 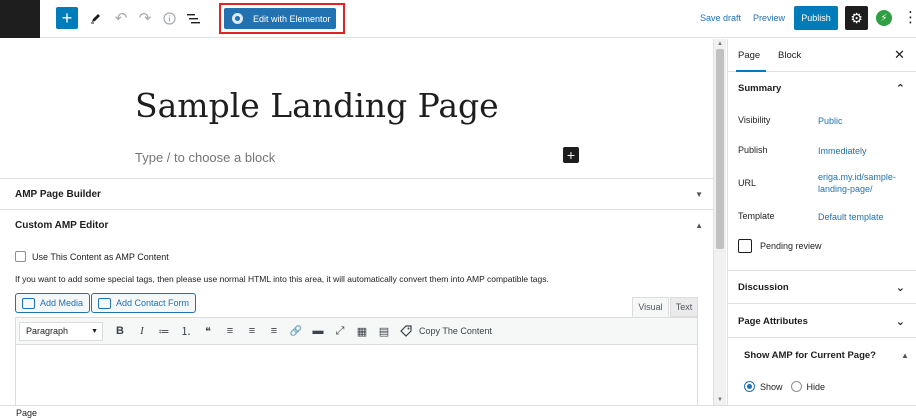 What do you see at coordinates (747, 183) in the screenshot?
I see `url-label: URL` at bounding box center [747, 183].